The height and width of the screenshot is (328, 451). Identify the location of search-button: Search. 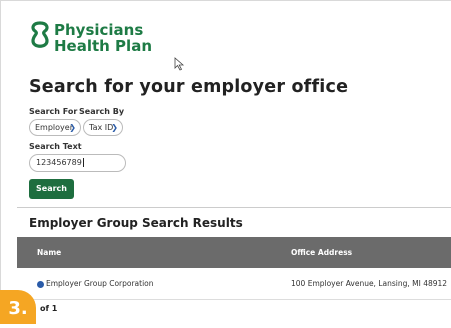
(51, 189).